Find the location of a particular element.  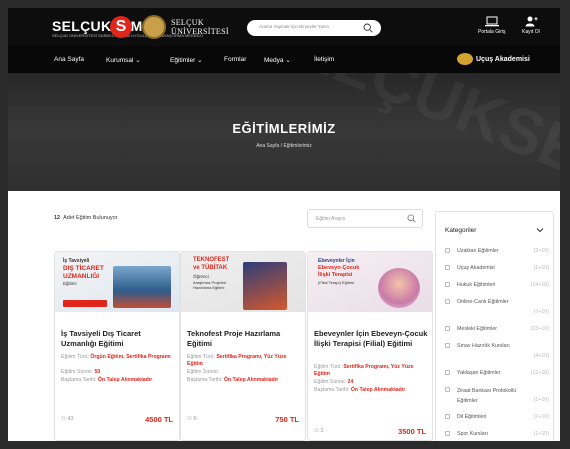

category-label: Yaklaşan Eğitimler is located at coordinates (479, 373).